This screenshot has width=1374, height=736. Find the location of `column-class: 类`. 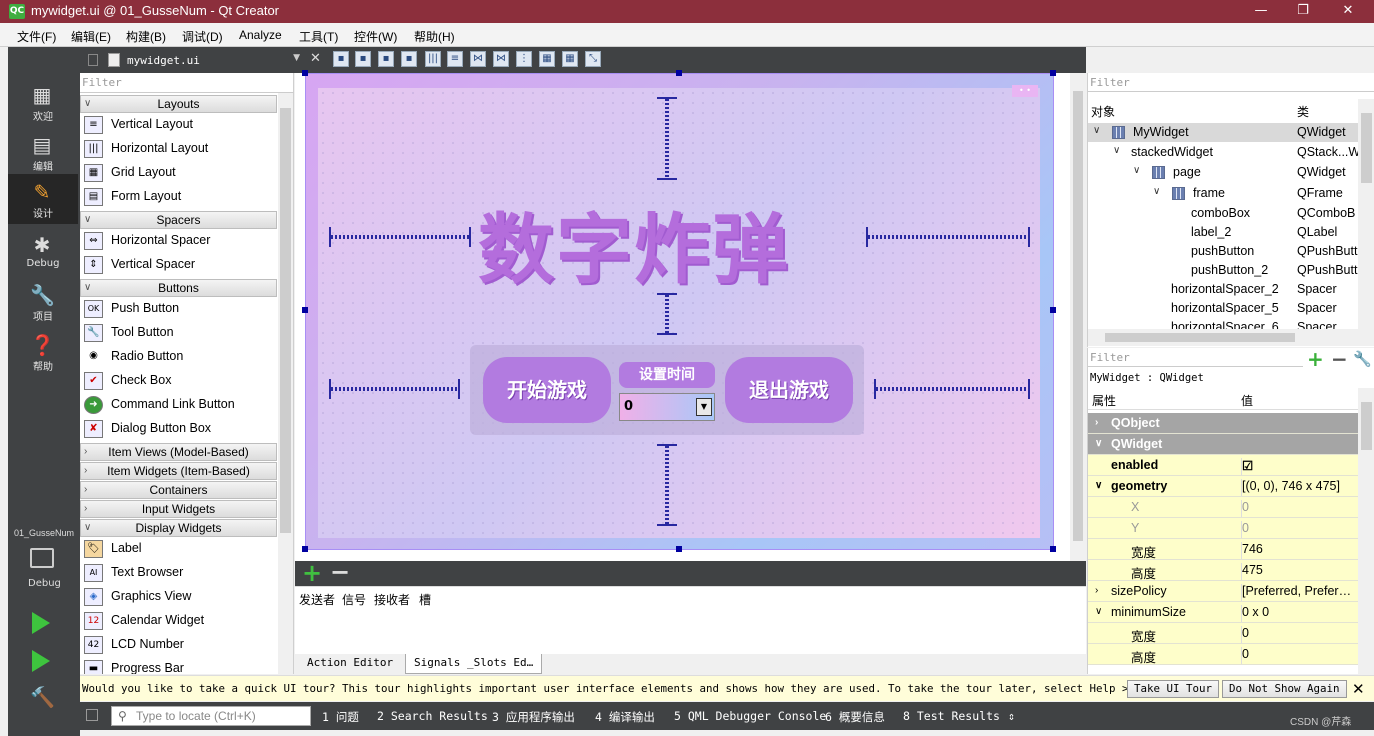

column-class: 类 is located at coordinates (1303, 111).